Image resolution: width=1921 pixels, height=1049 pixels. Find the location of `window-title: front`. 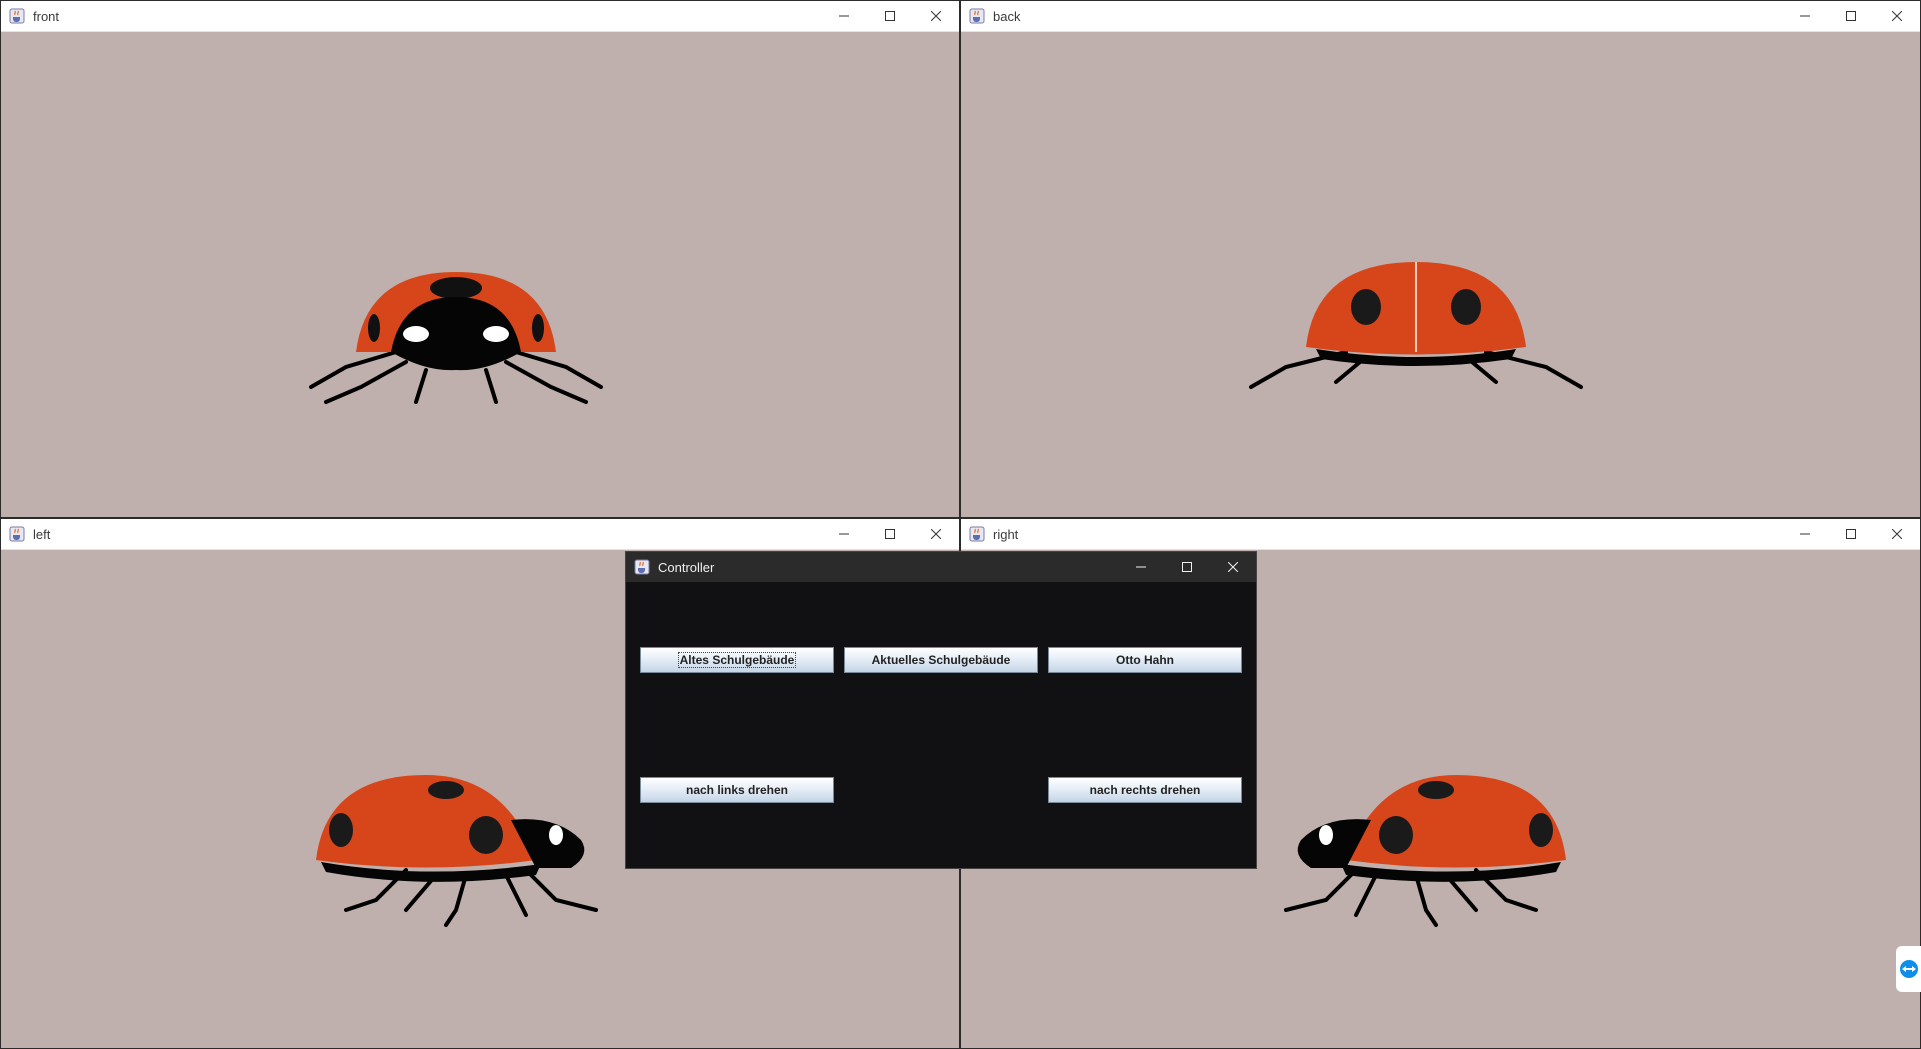

window-title: front is located at coordinates (46, 16).